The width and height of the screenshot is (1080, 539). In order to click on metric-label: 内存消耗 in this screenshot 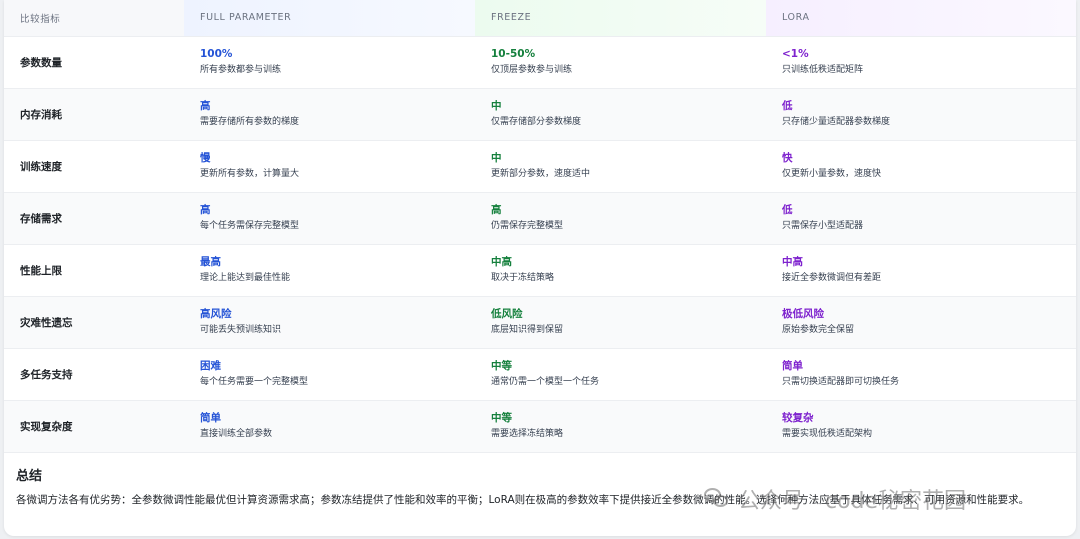, I will do `click(41, 114)`.